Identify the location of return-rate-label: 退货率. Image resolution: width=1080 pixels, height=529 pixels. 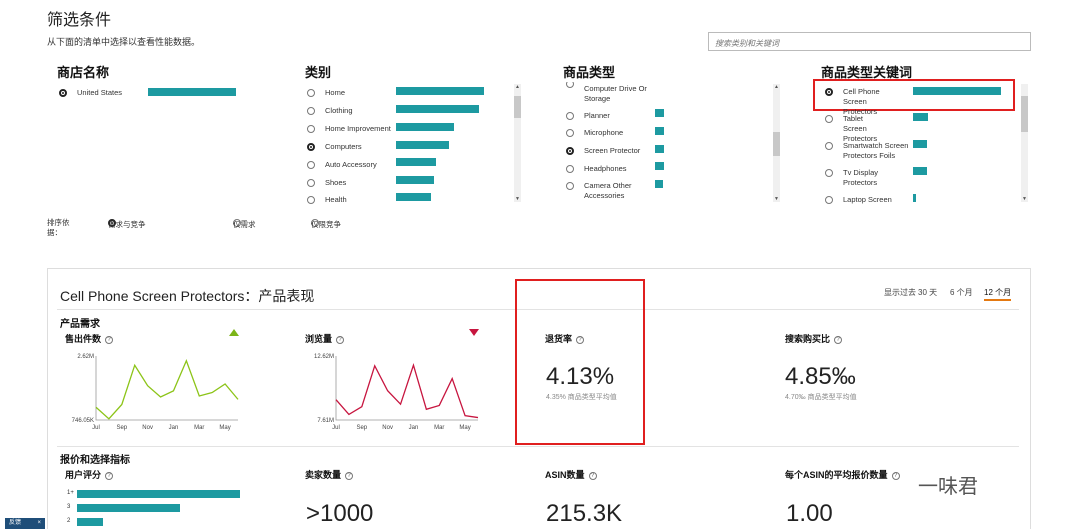
(559, 339).